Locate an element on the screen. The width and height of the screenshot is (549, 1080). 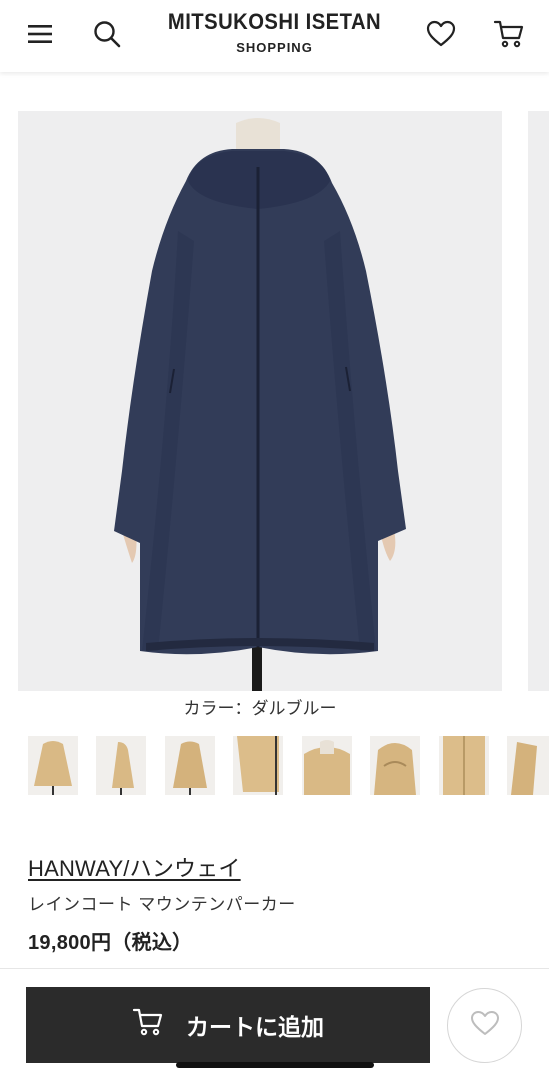
next-product-image-peek is located at coordinates (538, 401).